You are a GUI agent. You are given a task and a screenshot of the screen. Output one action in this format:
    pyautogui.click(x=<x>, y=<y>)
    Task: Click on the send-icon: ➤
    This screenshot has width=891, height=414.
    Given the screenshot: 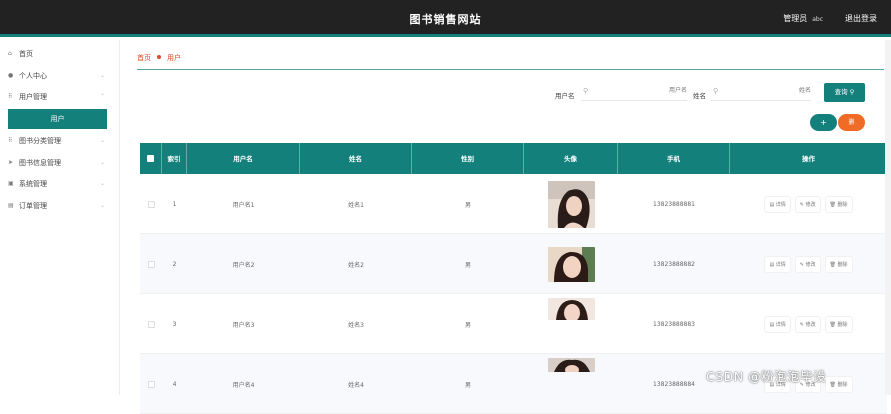 What is the action you would take?
    pyautogui.click(x=11, y=162)
    